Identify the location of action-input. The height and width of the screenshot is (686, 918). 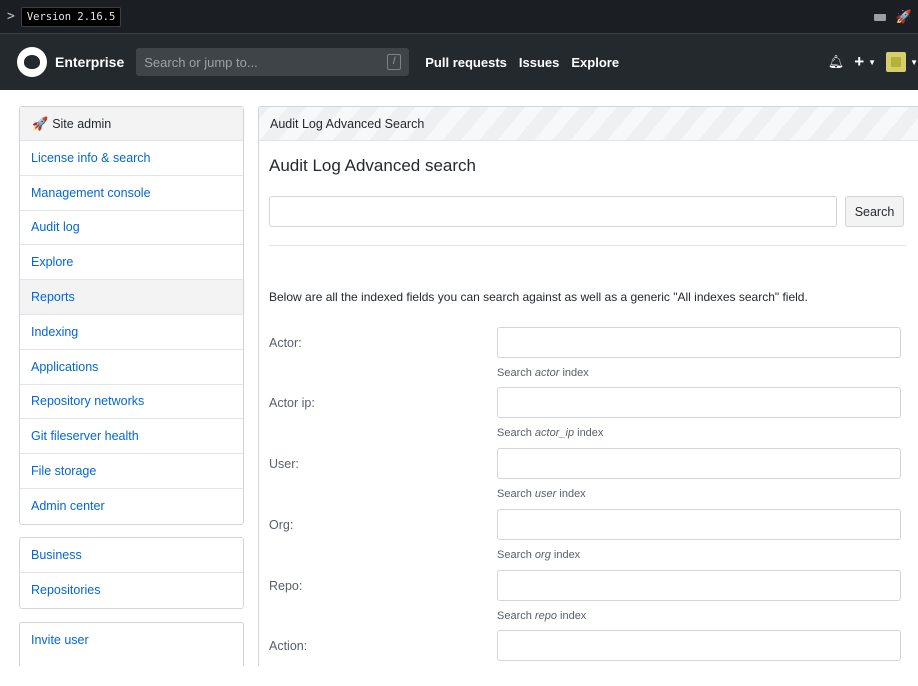
(699, 645).